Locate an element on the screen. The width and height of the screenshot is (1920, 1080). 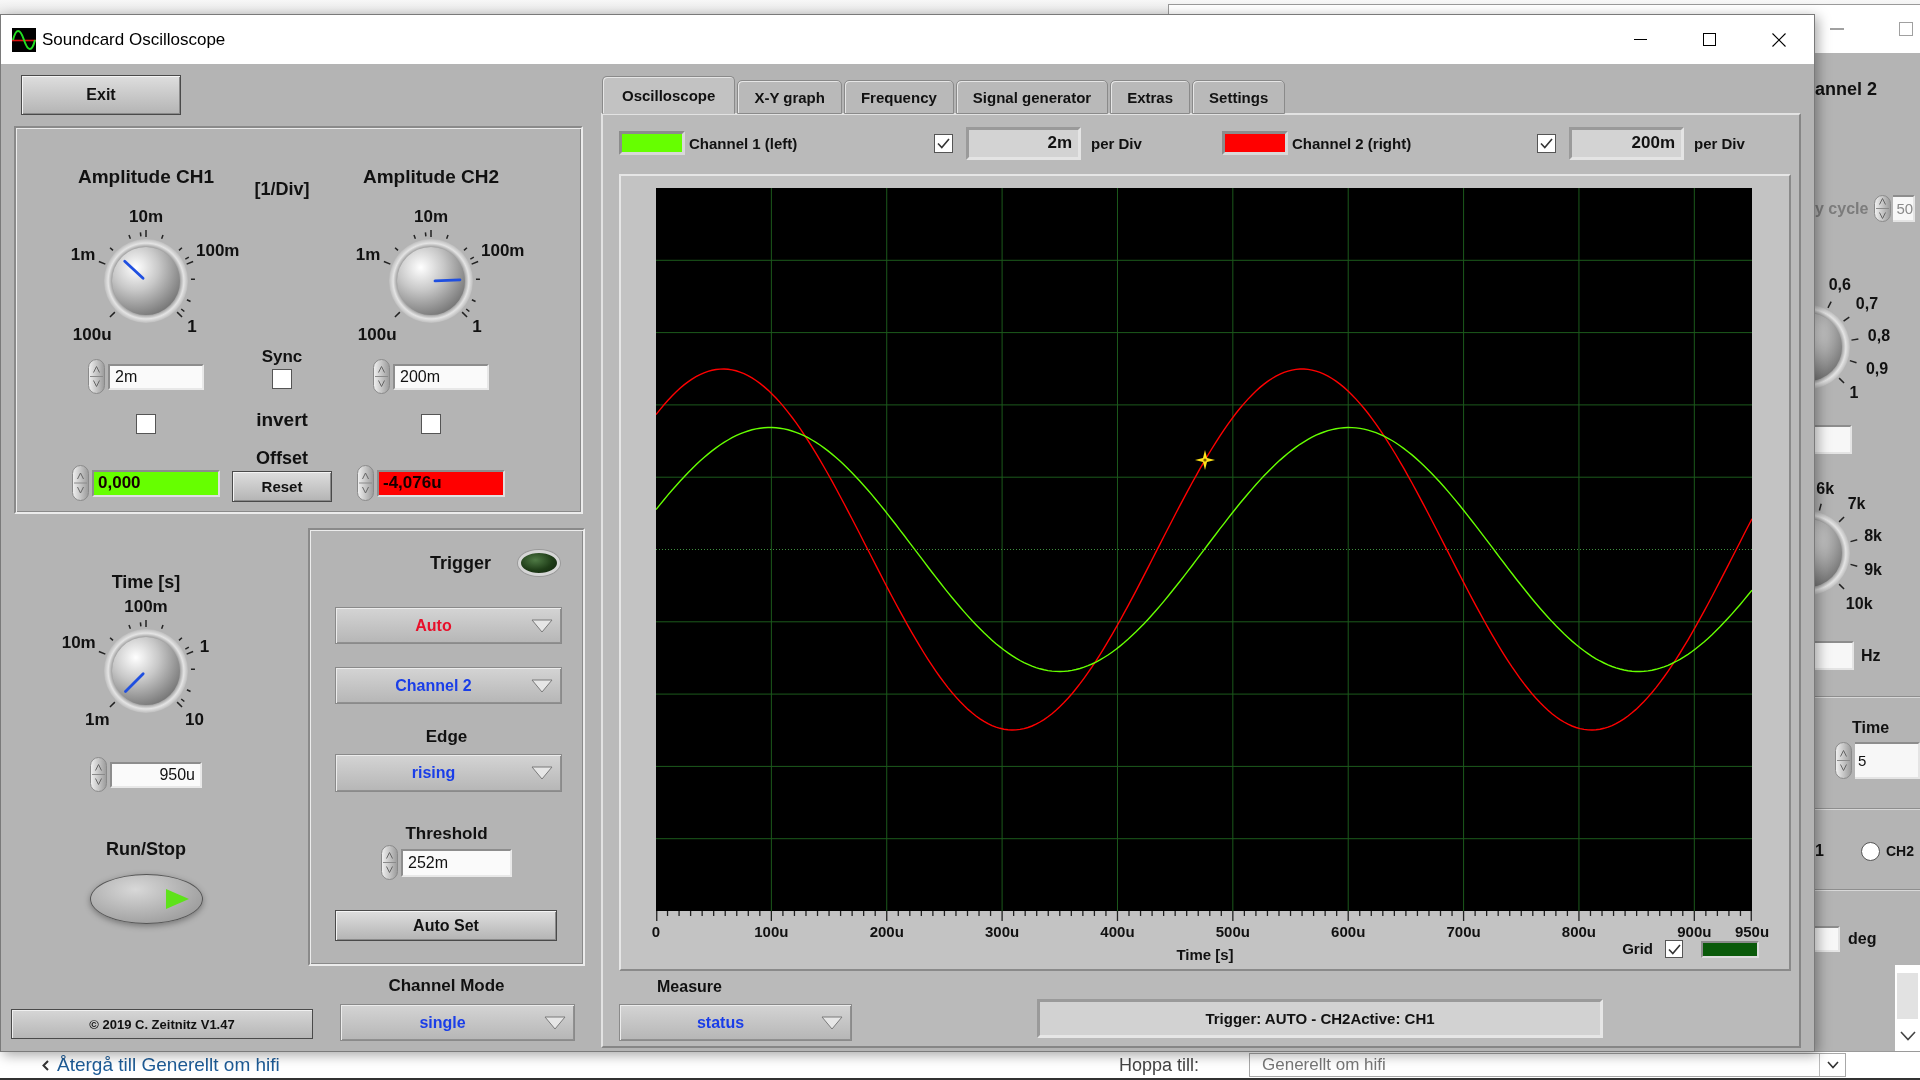
run-stop-button is located at coordinates (146, 899).